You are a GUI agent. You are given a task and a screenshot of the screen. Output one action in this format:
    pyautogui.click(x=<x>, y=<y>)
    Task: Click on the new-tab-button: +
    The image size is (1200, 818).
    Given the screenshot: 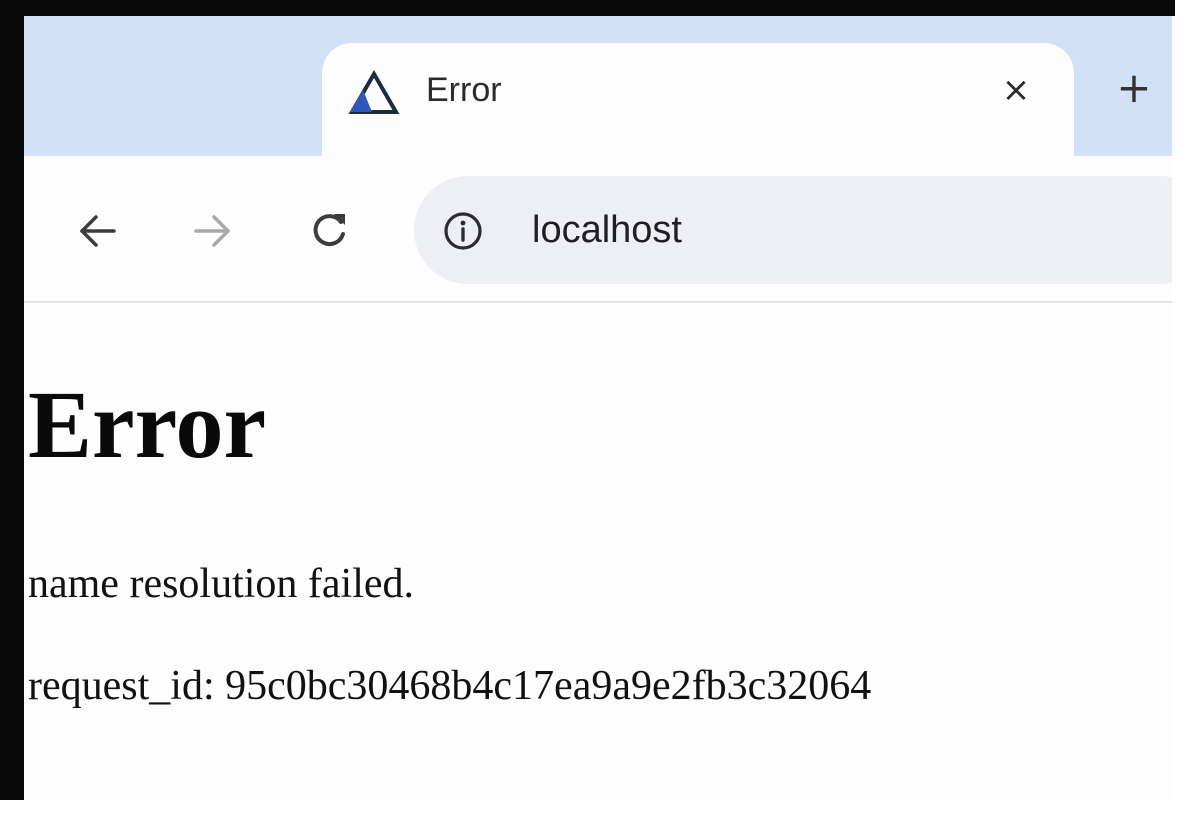 What is the action you would take?
    pyautogui.click(x=1134, y=88)
    